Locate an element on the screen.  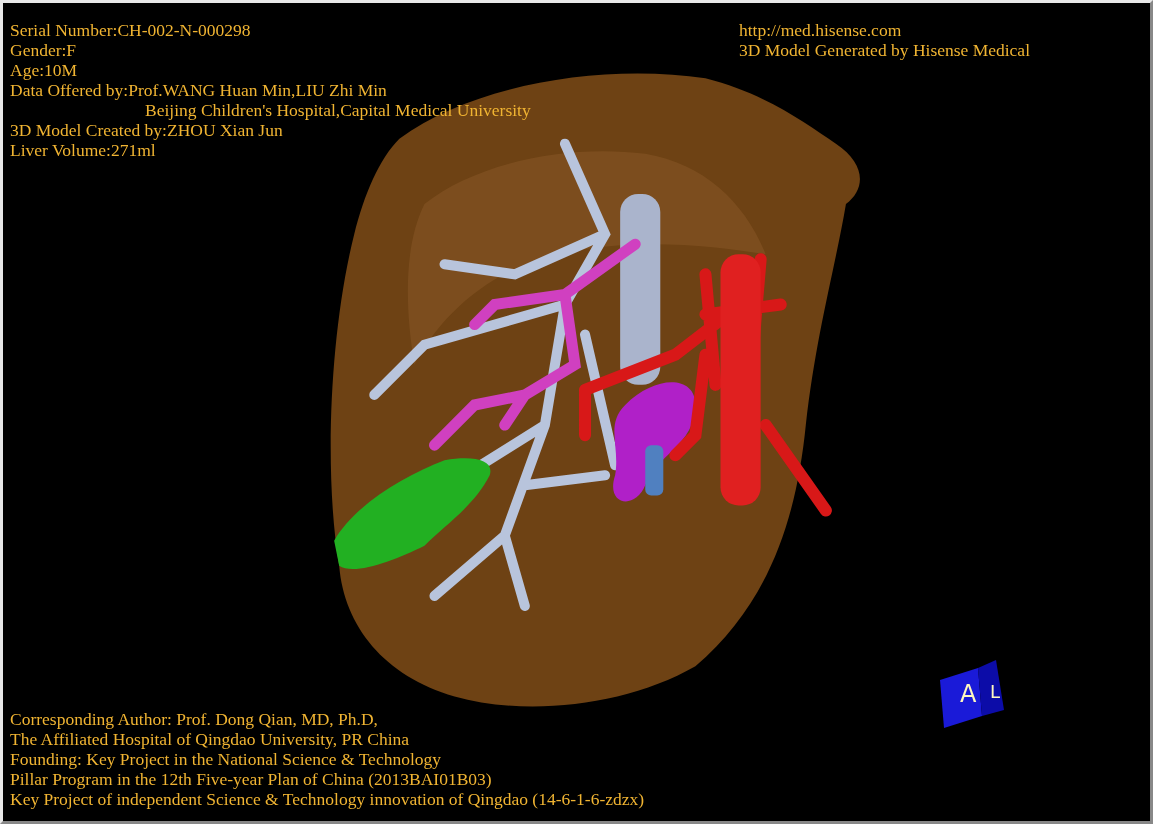
info-text: Age:10M is located at coordinates (44, 70).